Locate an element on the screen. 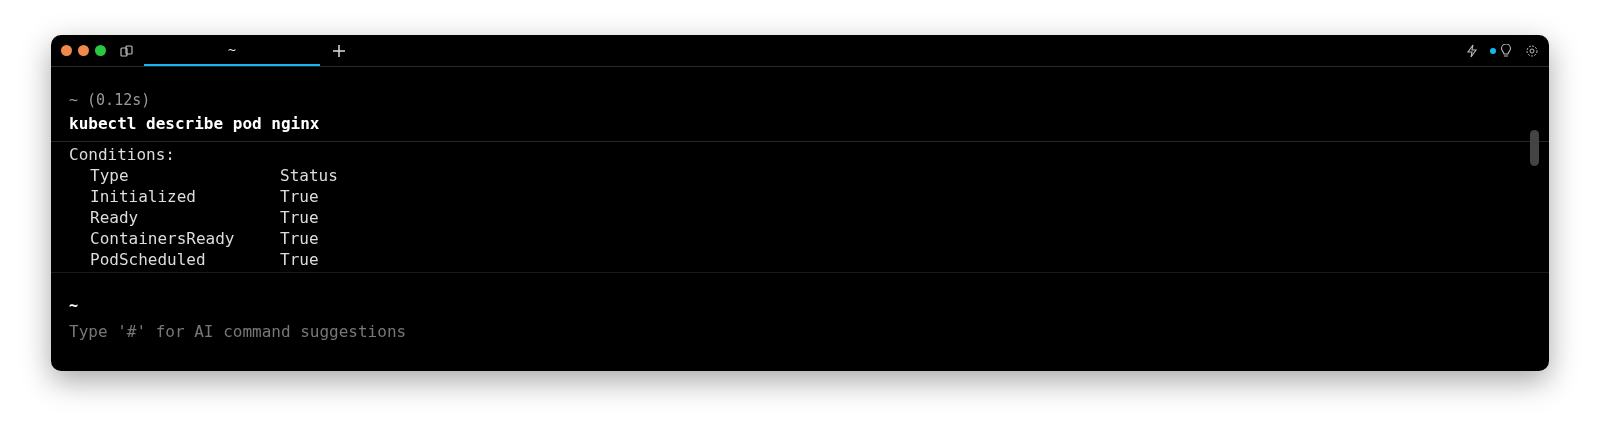 Image resolution: width=1600 pixels, height=438 pixels. settings-icon is located at coordinates (1532, 50).